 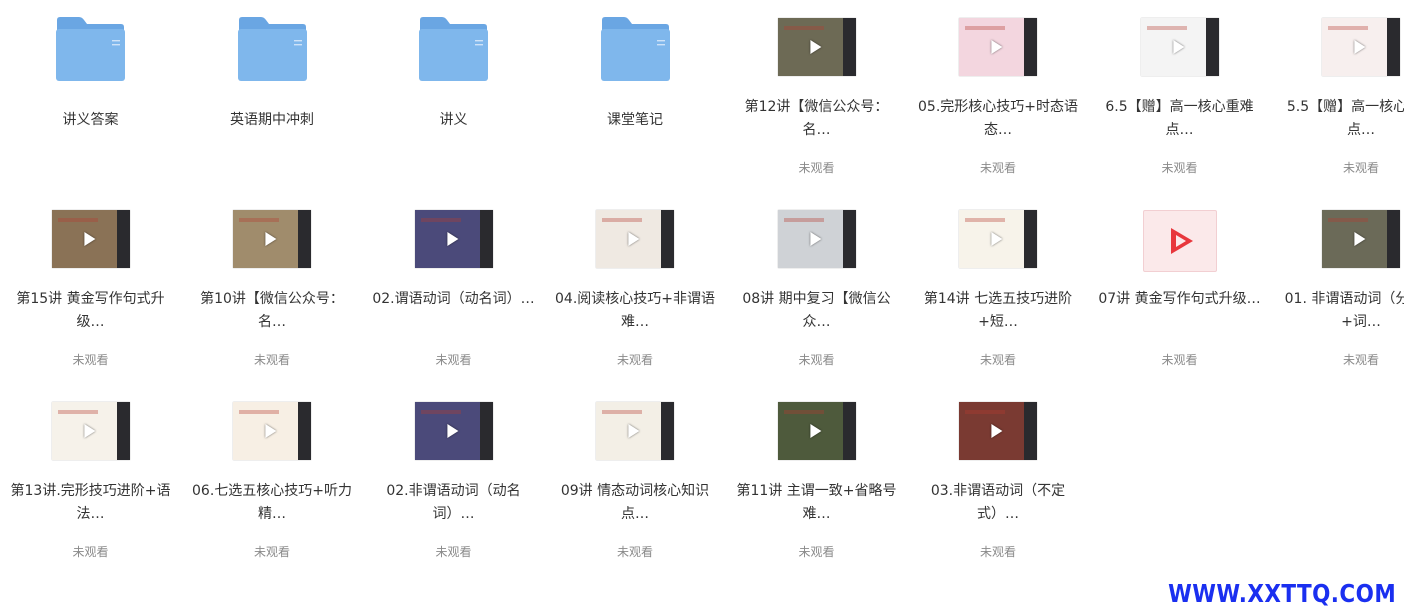 I want to click on video-item: 08讲 期中复习【微信公众… 未观看, so click(x=816, y=282).